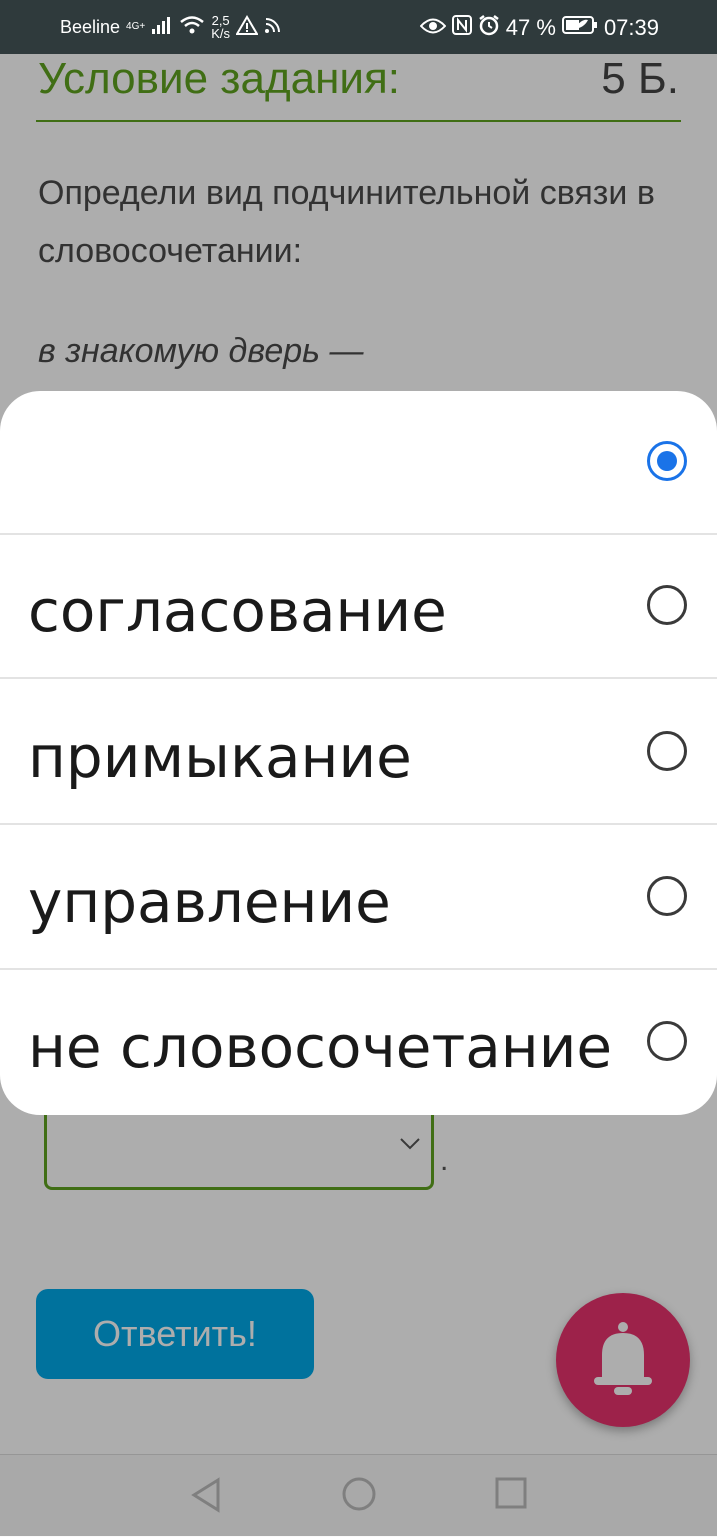 This screenshot has height=1537, width=717. Describe the element at coordinates (136, 26) in the screenshot. I see `network-type: 4G+` at that location.